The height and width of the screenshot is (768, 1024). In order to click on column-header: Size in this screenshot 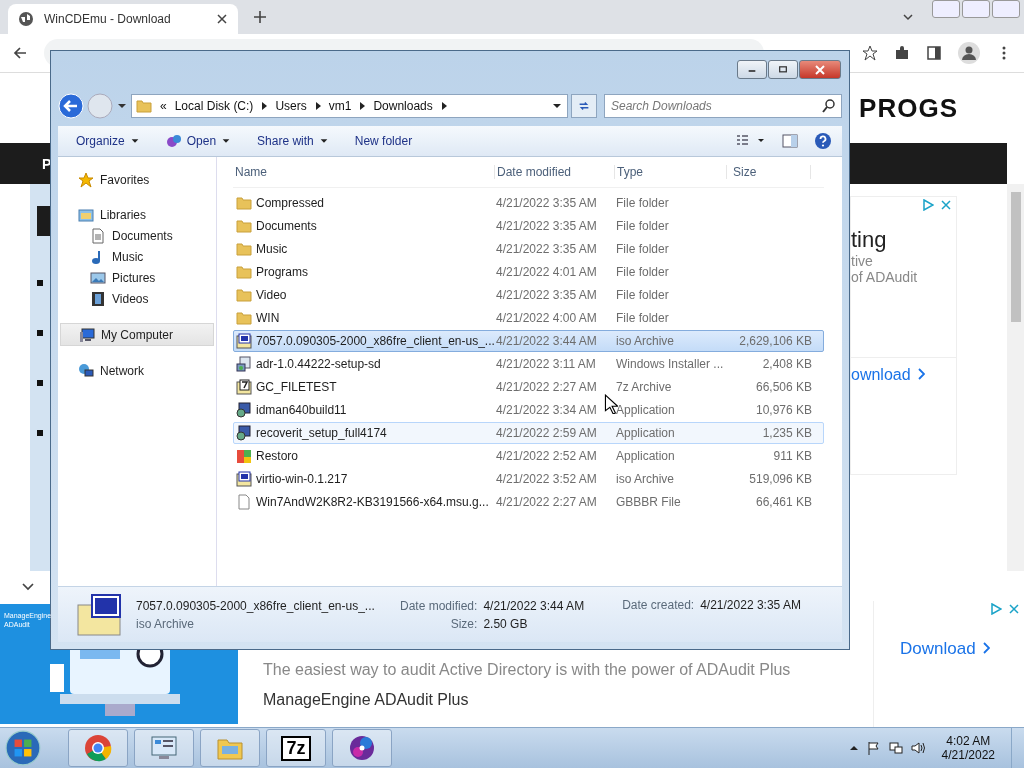, I will do `click(769, 172)`.